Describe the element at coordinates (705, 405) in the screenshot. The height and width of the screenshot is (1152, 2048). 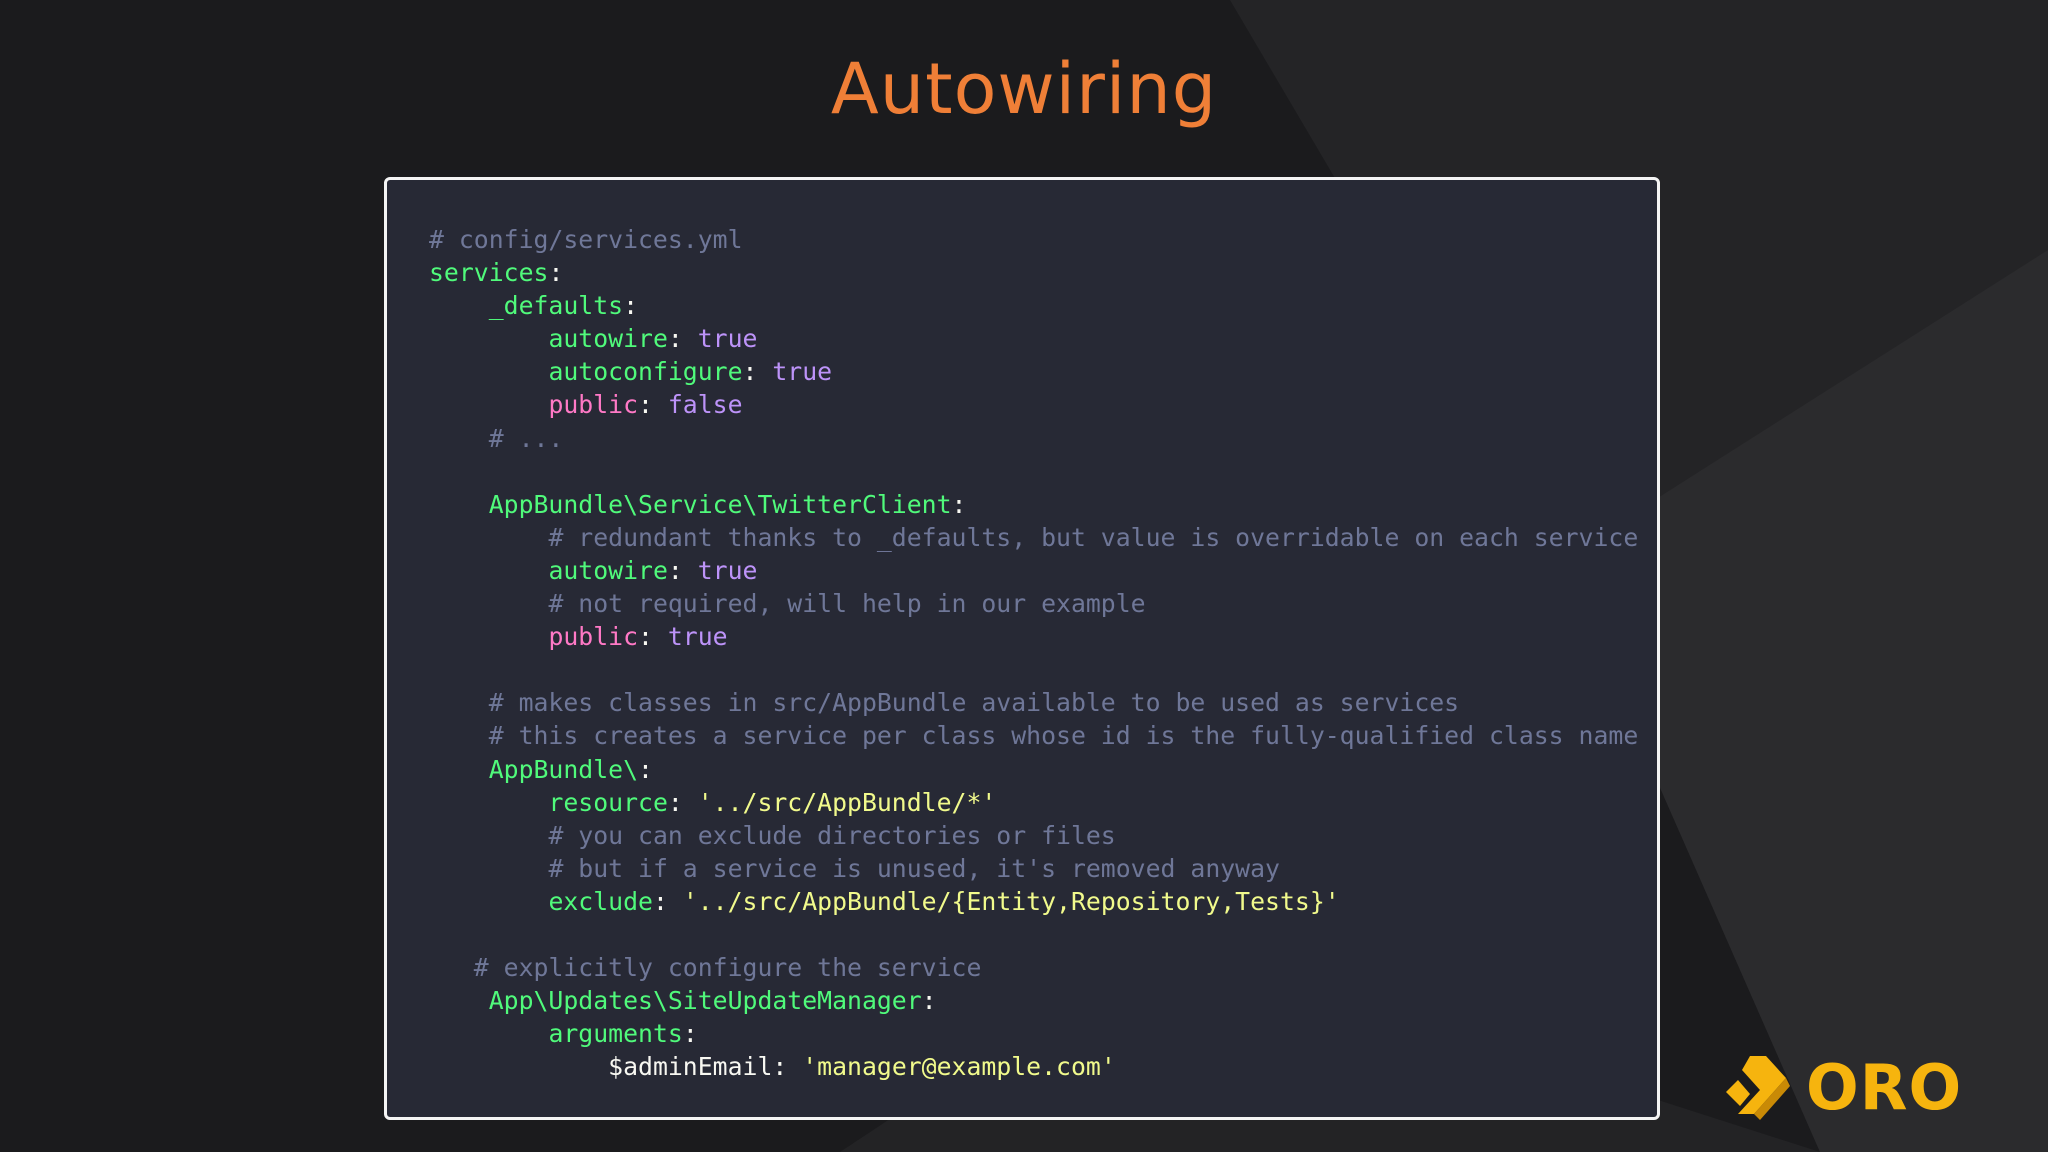
I see `code-token-bool: false` at that location.